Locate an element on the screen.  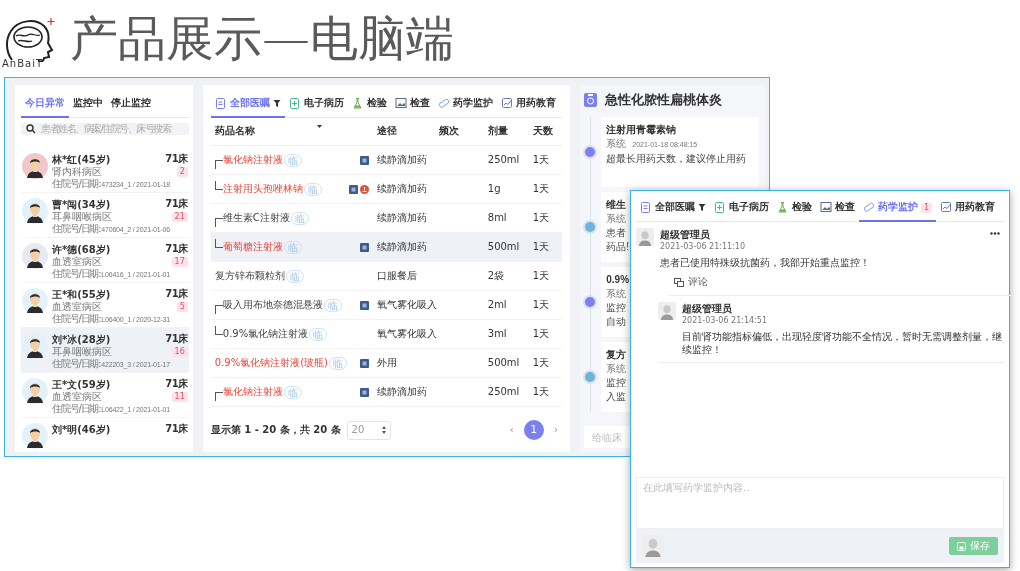
pagination-summary: 显示第 1 - 20 条，共 20 条 is located at coordinates (275, 430).